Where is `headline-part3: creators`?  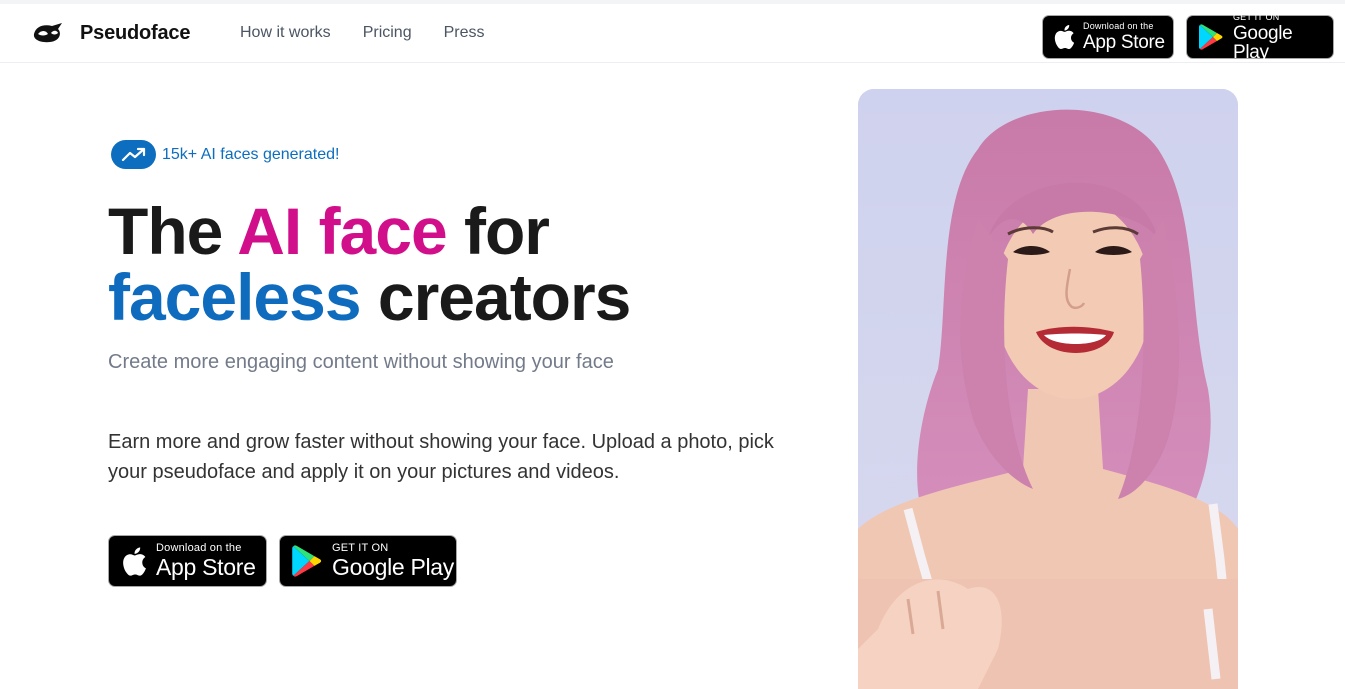 headline-part3: creators is located at coordinates (495, 297).